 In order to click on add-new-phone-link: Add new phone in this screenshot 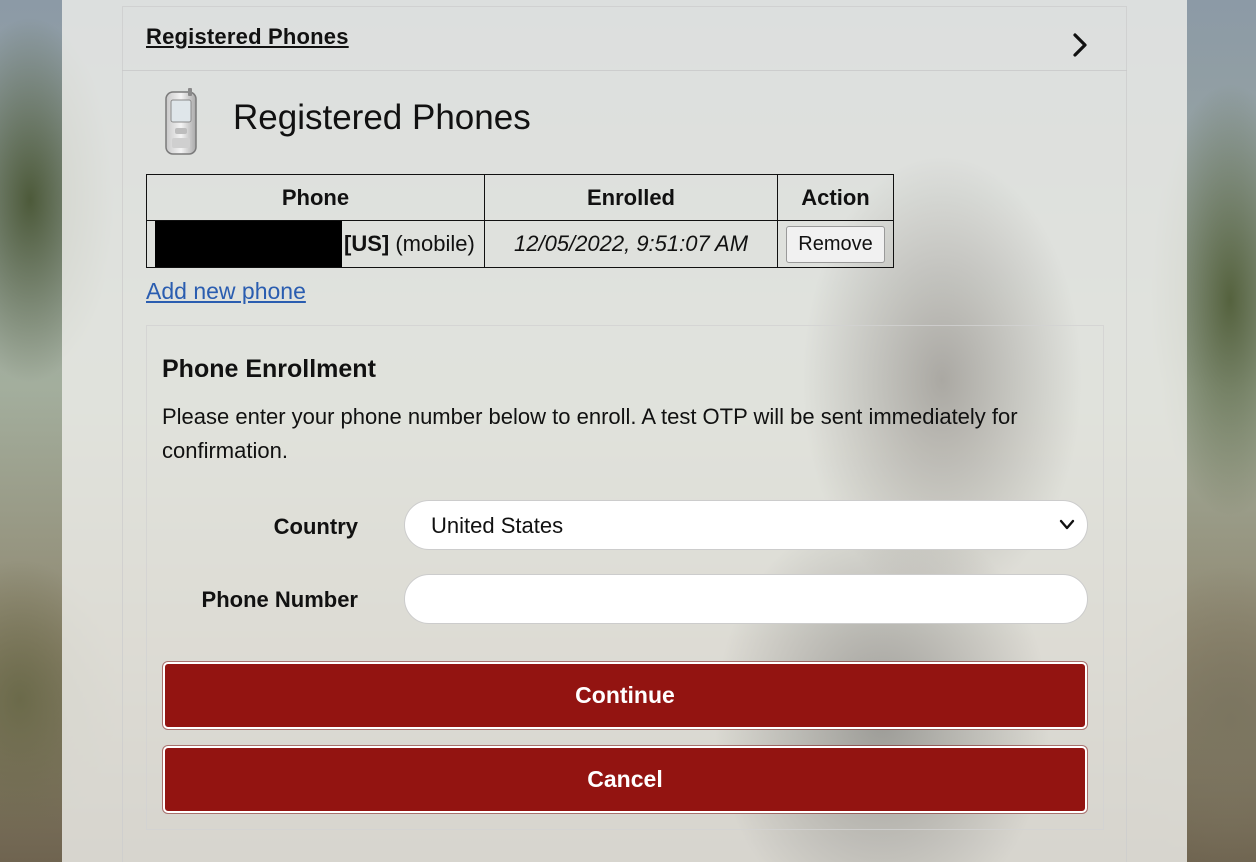, I will do `click(226, 291)`.